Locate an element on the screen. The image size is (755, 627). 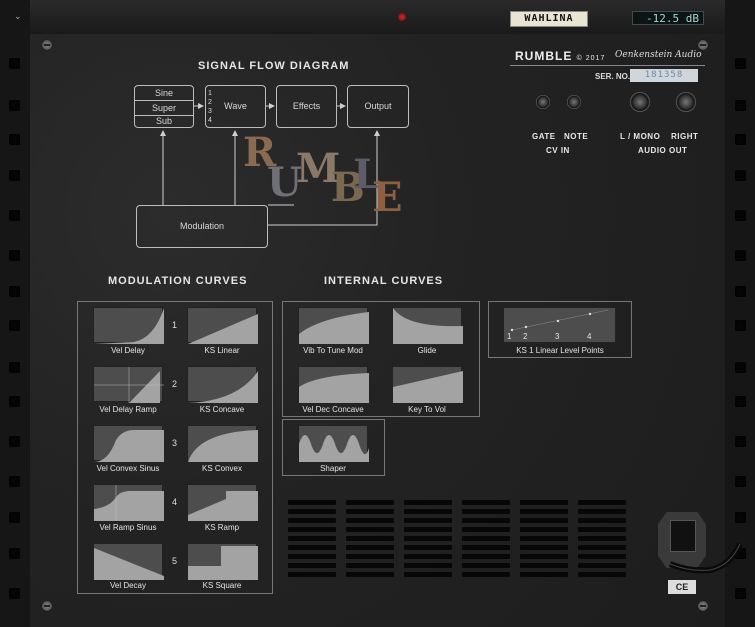
curve-thumb-vib-to-tune-mod is located at coordinates (333, 325).